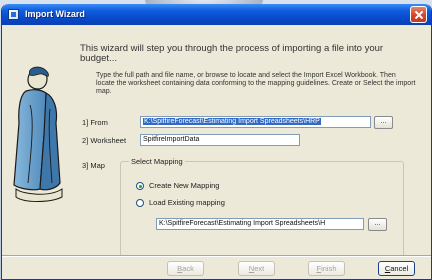  What do you see at coordinates (95, 122) in the screenshot?
I see `from-label: 1] From` at bounding box center [95, 122].